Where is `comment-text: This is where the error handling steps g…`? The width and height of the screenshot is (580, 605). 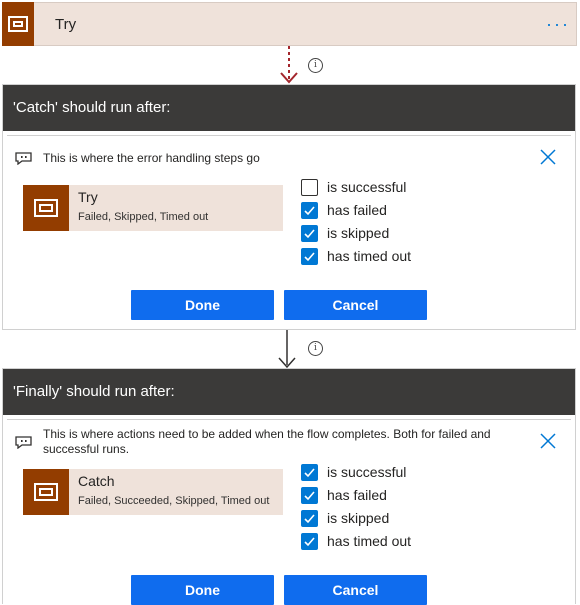
comment-text: This is where the error handling steps g… is located at coordinates (151, 158).